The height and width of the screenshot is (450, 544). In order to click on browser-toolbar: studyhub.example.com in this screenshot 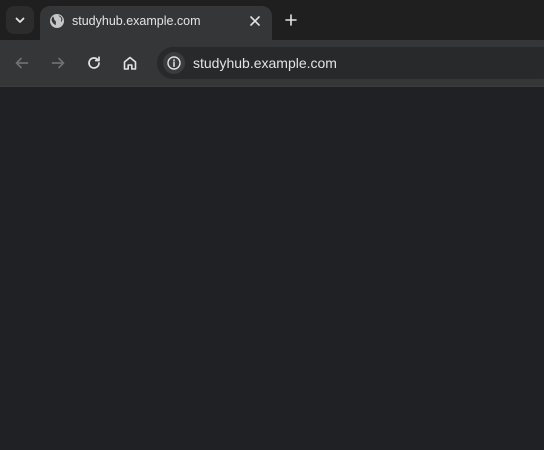, I will do `click(272, 63)`.